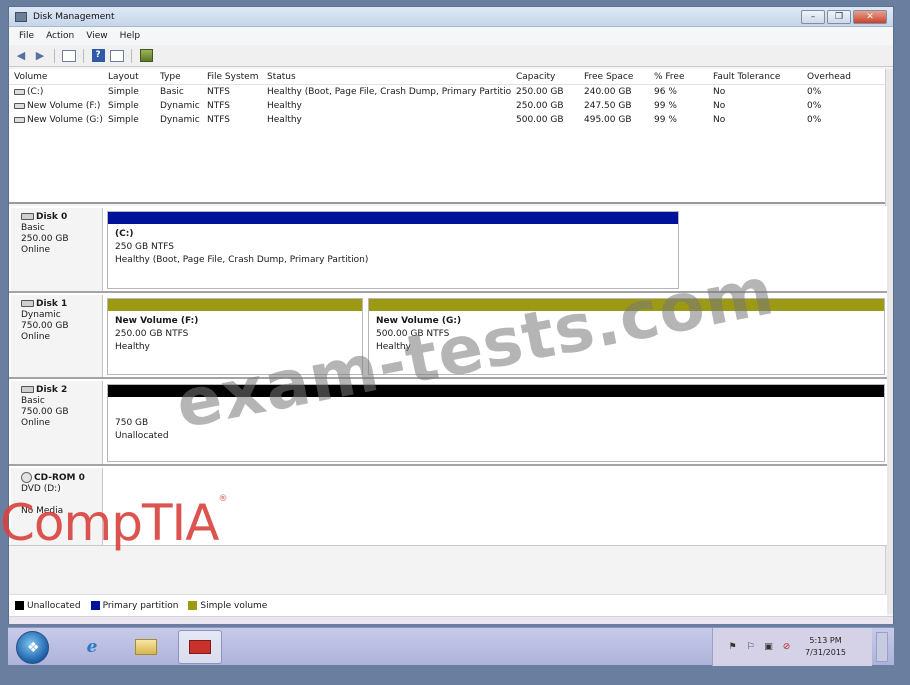 The image size is (910, 685). What do you see at coordinates (57, 249) in the screenshot?
I see `disk-label: Disk 0 Basic 250.00 GB Online` at bounding box center [57, 249].